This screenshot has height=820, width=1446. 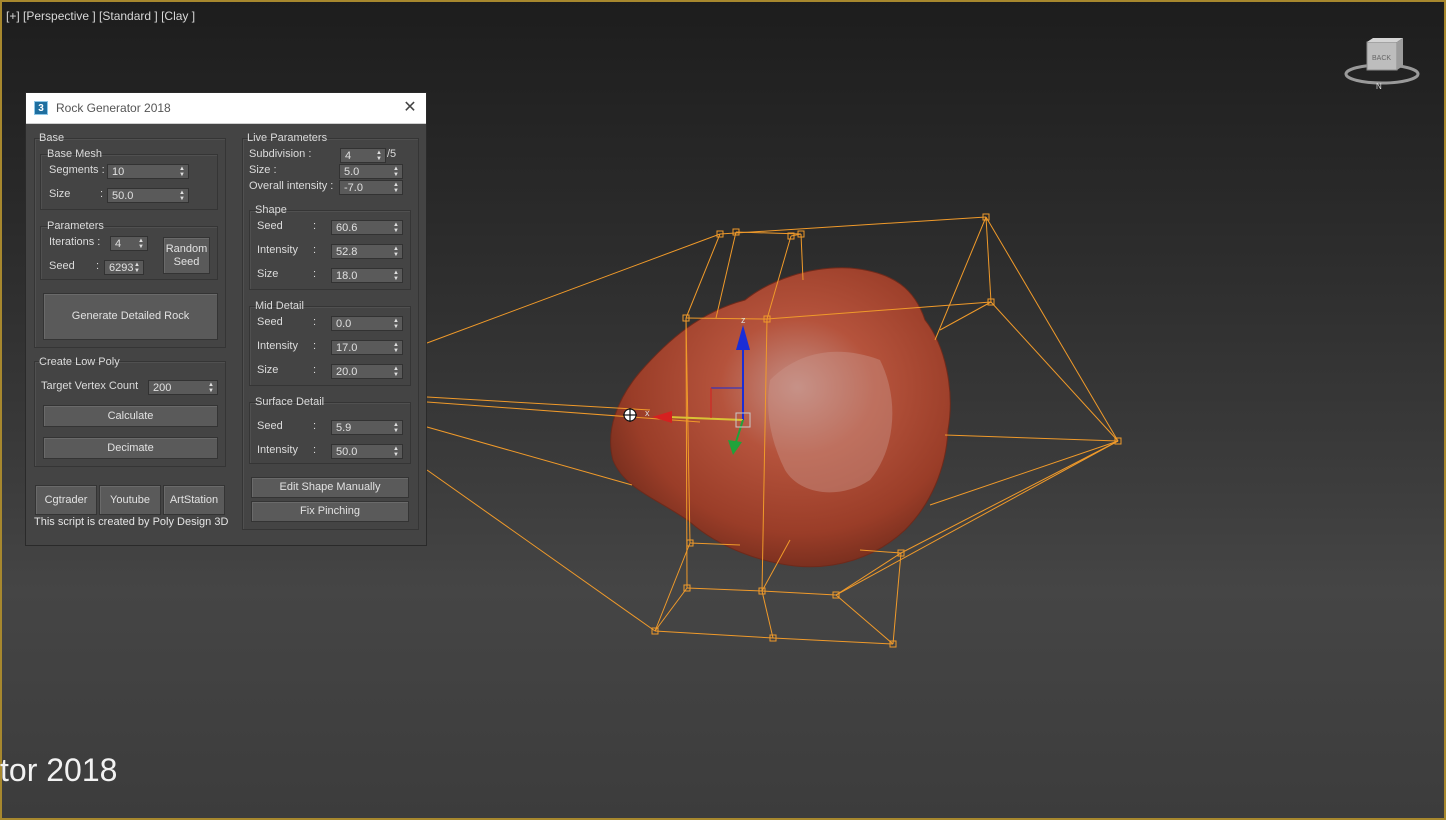 I want to click on svg-text: x, so click(x=647, y=413).